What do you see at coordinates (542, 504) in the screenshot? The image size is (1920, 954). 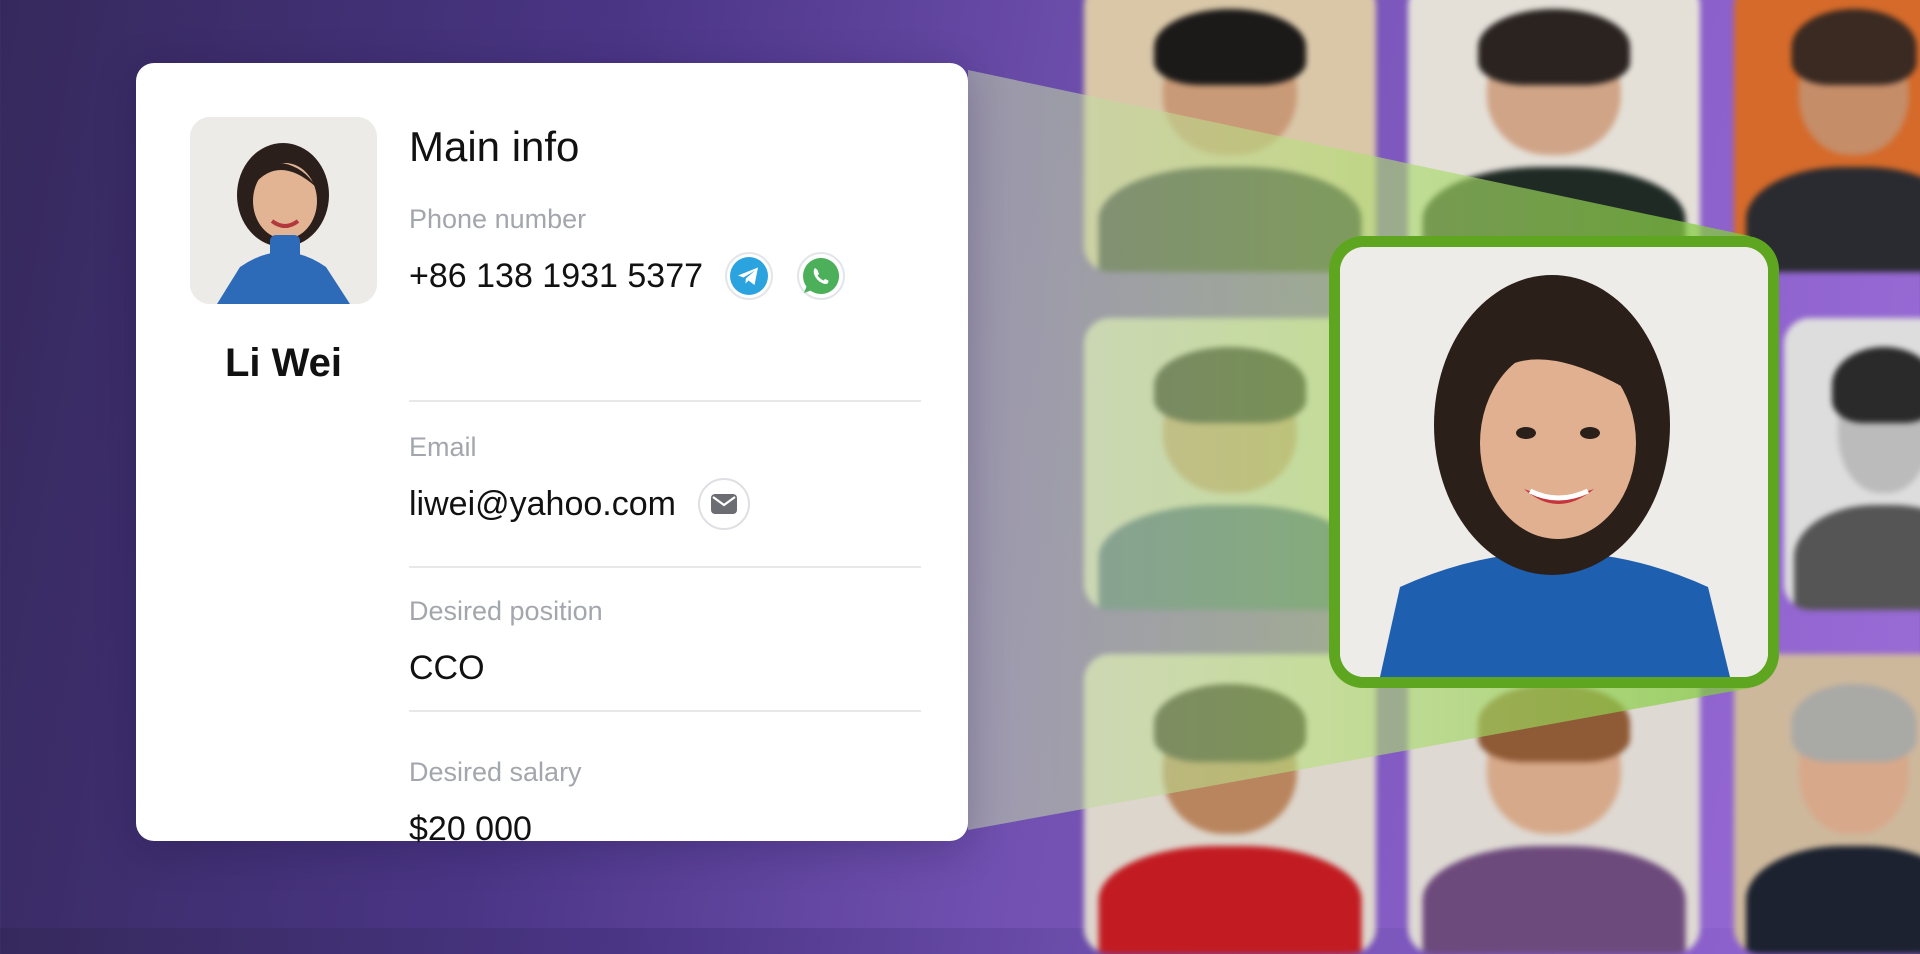 I see `email-value: liwei@yahoo.com` at bounding box center [542, 504].